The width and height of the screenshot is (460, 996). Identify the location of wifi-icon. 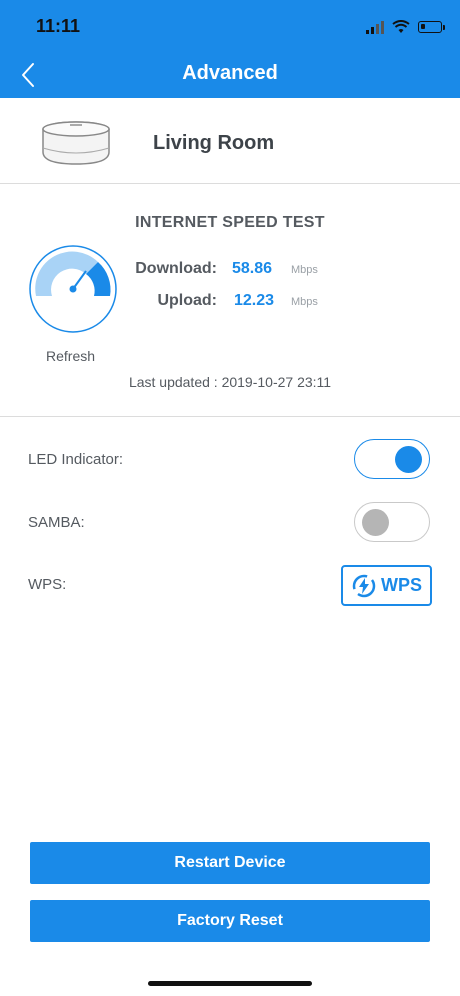
(401, 26).